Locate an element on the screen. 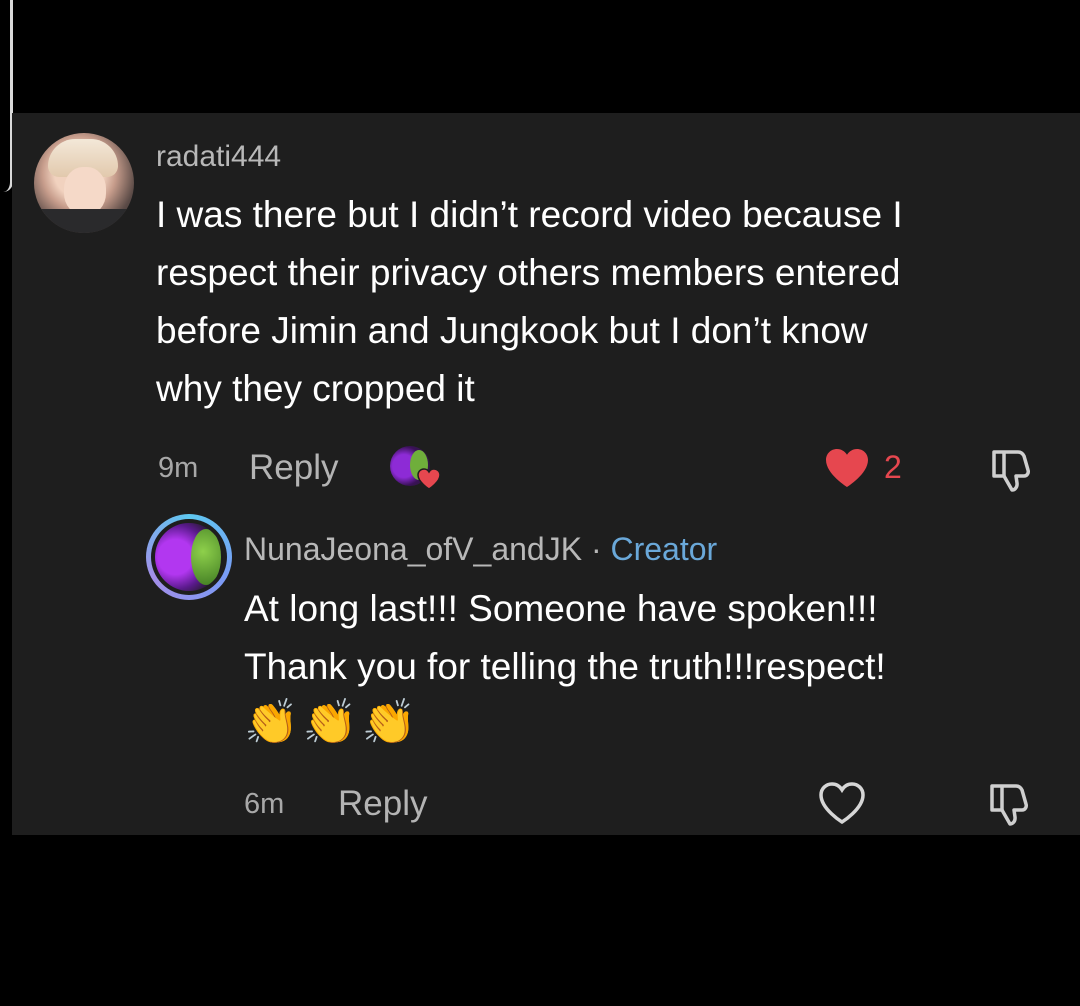 This screenshot has height=1006, width=1080. reply-timestamp: 6m is located at coordinates (264, 804).